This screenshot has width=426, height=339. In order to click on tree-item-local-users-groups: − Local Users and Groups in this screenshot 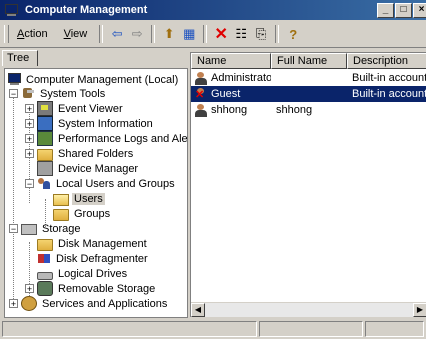, I will do `click(101, 183)`.